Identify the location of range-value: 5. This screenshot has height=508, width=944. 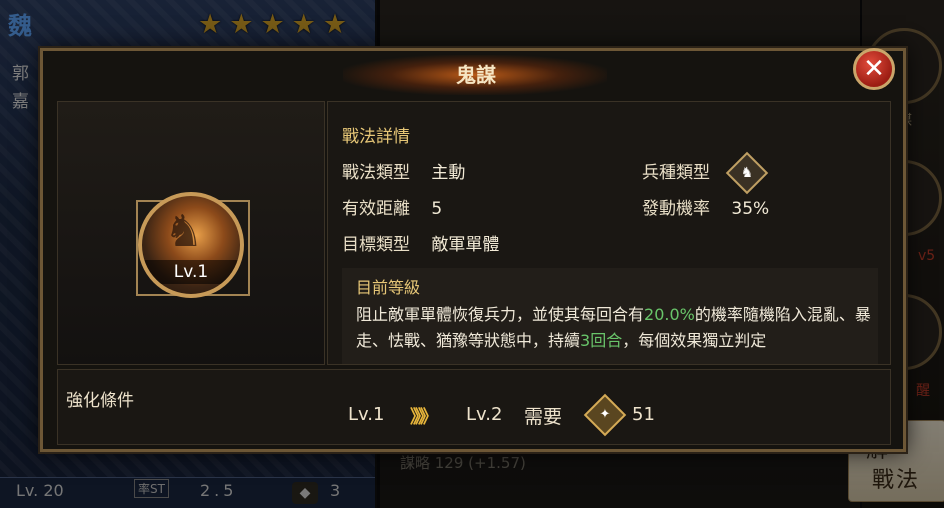
(437, 209).